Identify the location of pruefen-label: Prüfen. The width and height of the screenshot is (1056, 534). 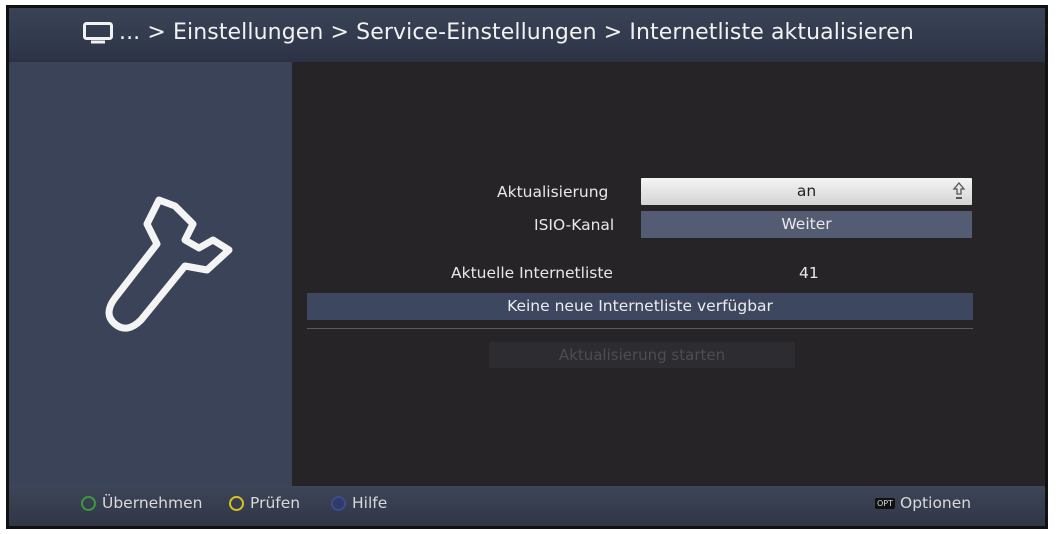
(275, 503).